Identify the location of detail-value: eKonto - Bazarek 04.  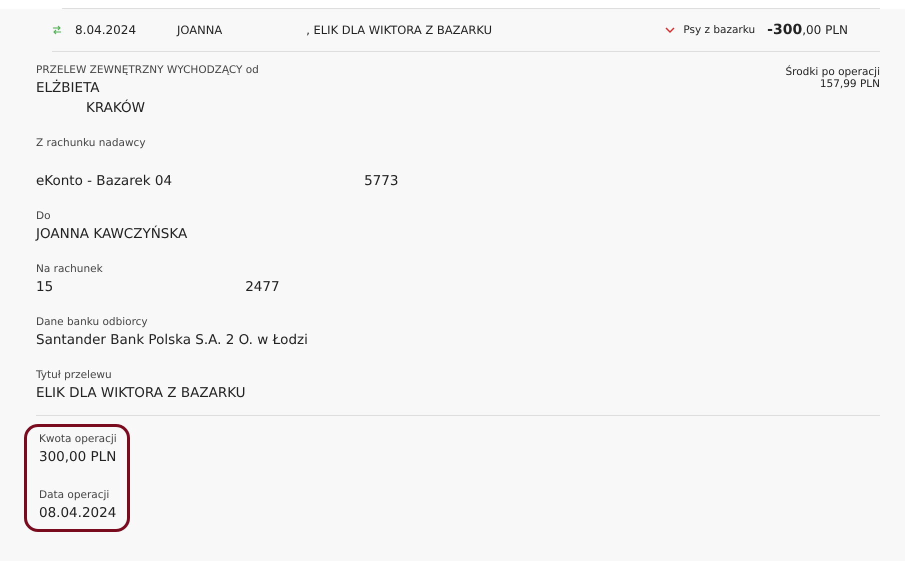
(104, 181).